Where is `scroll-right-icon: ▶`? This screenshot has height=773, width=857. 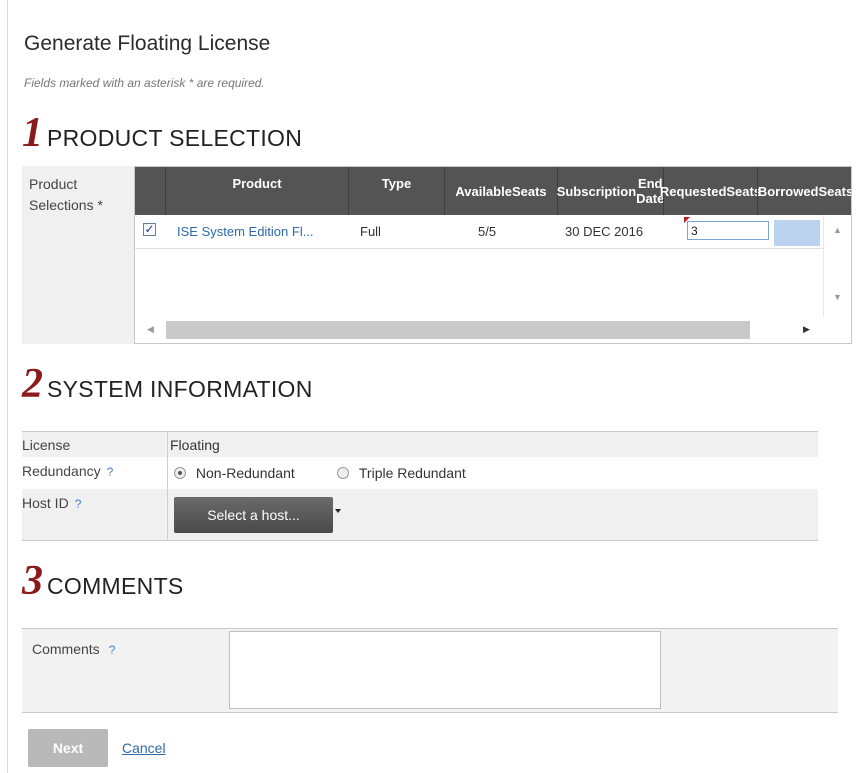
scroll-right-icon: ▶ is located at coordinates (806, 329).